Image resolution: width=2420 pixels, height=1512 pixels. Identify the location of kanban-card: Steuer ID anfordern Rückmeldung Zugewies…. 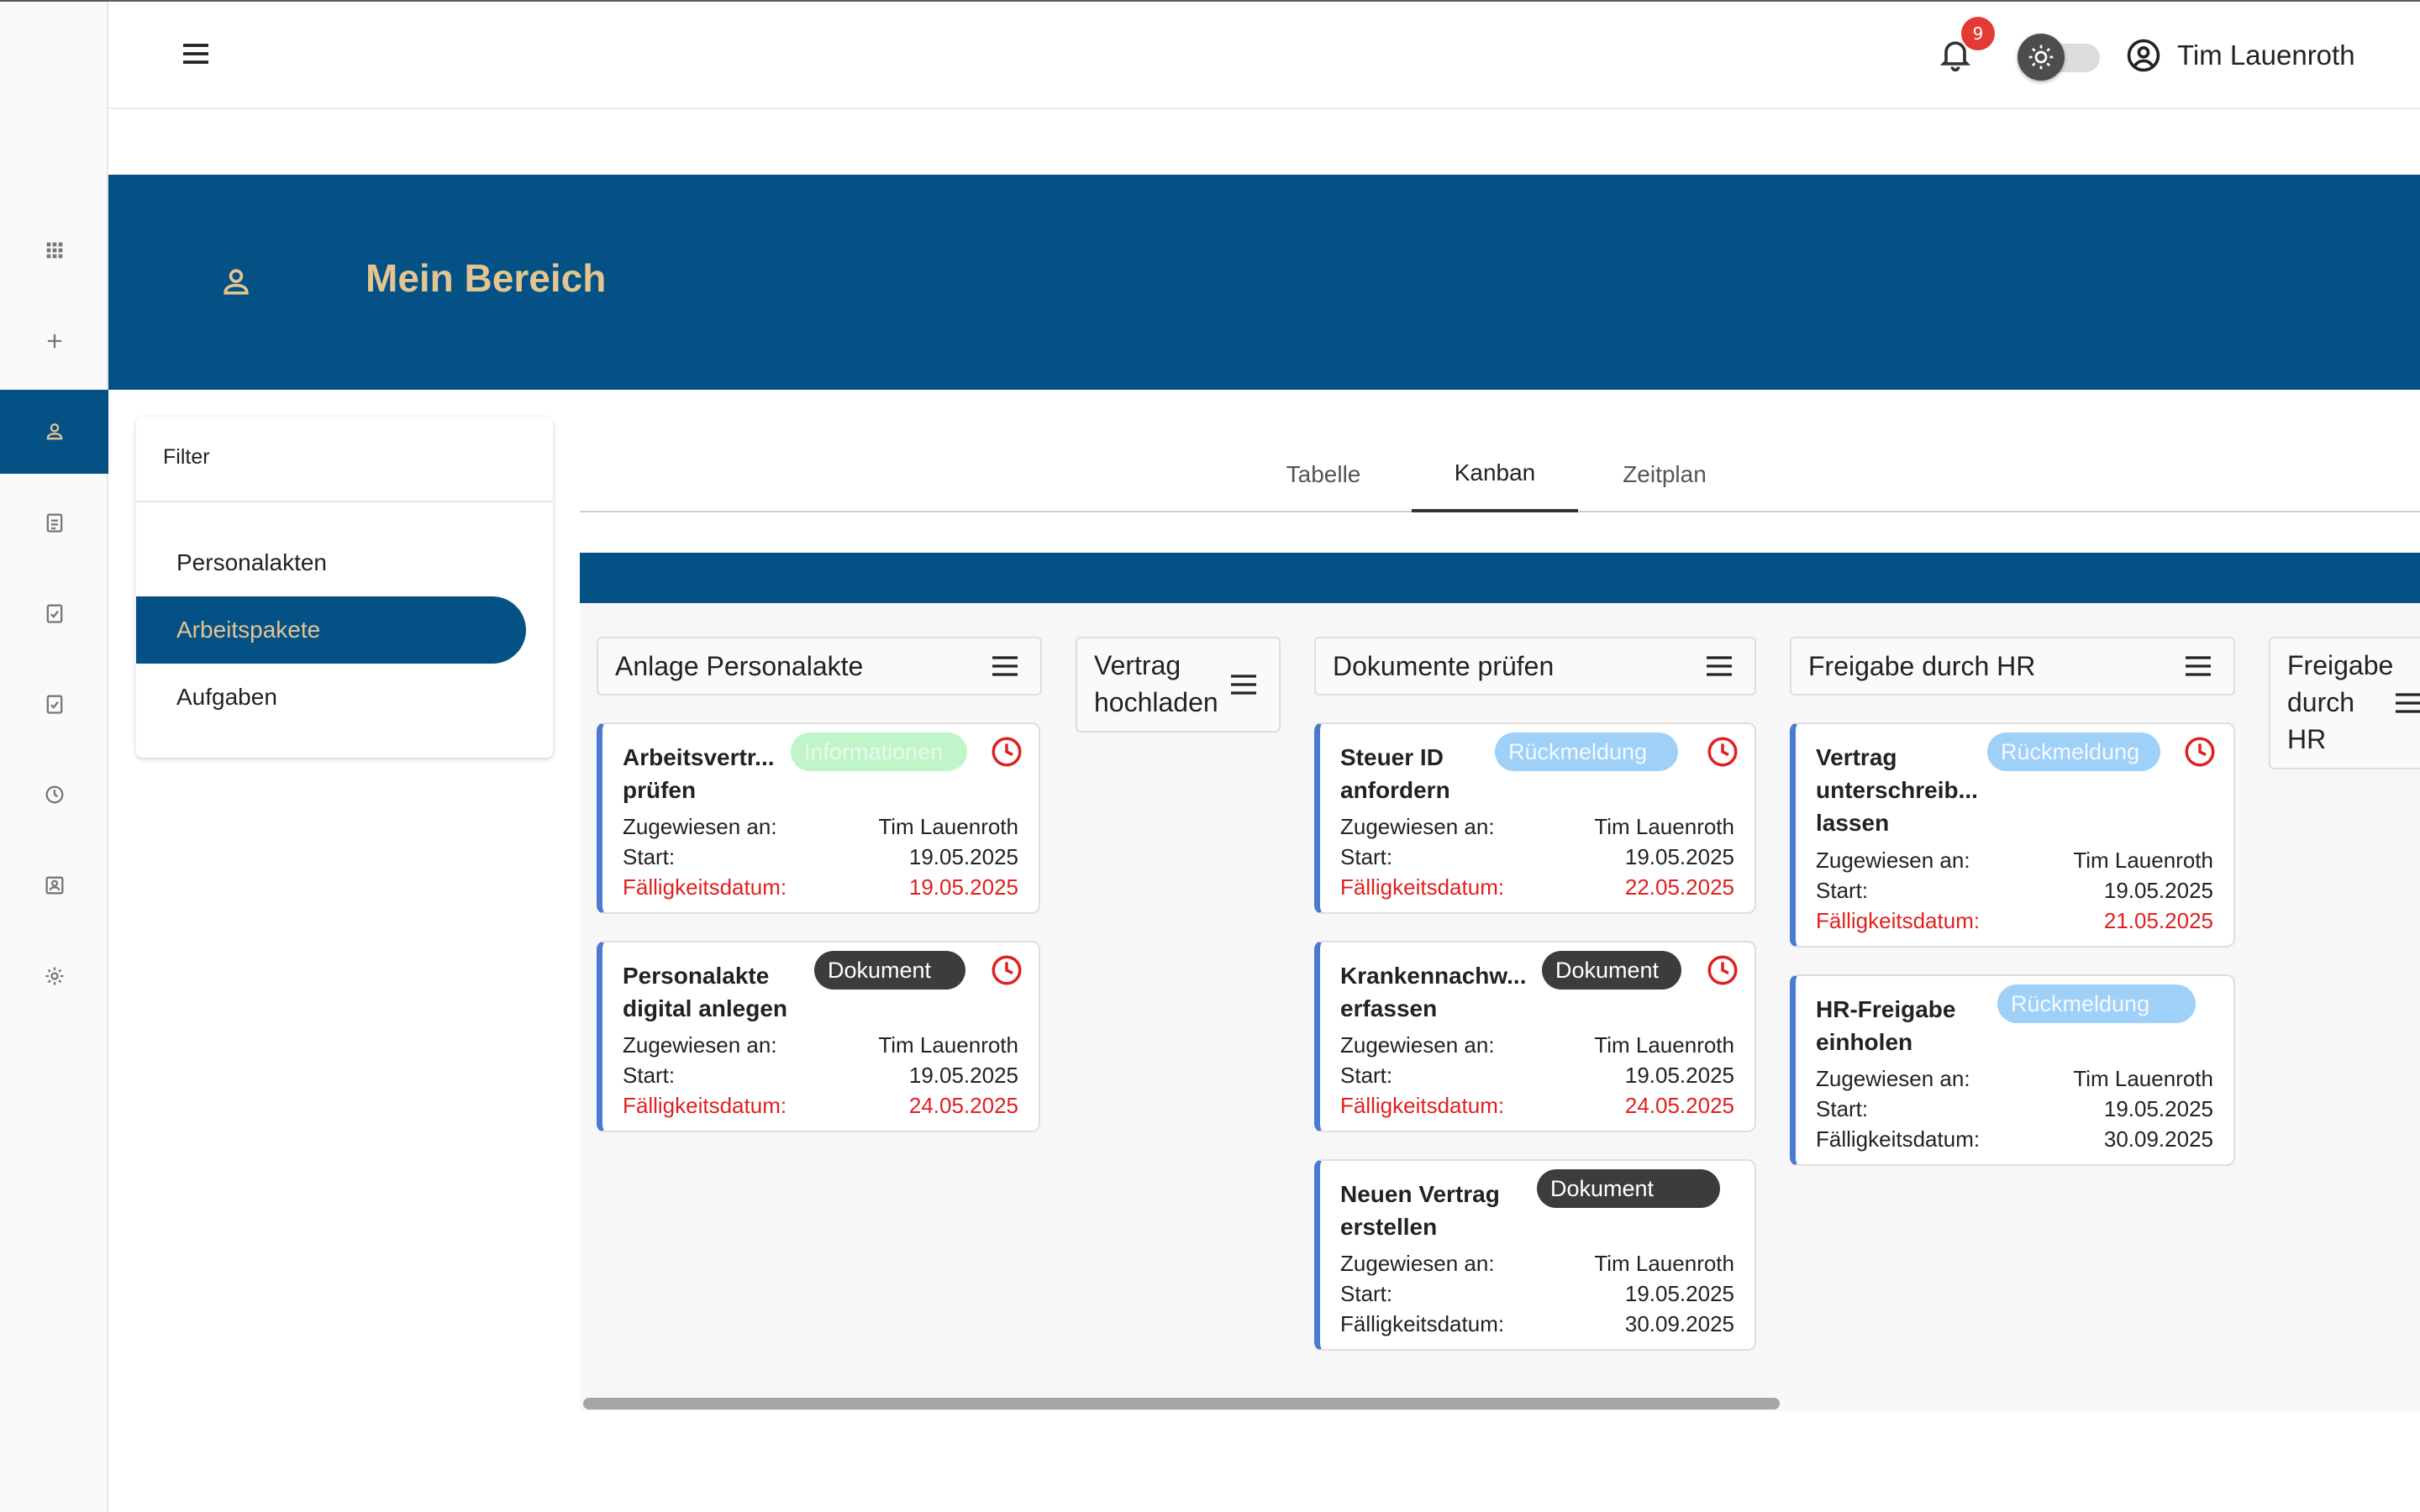
(1535, 818).